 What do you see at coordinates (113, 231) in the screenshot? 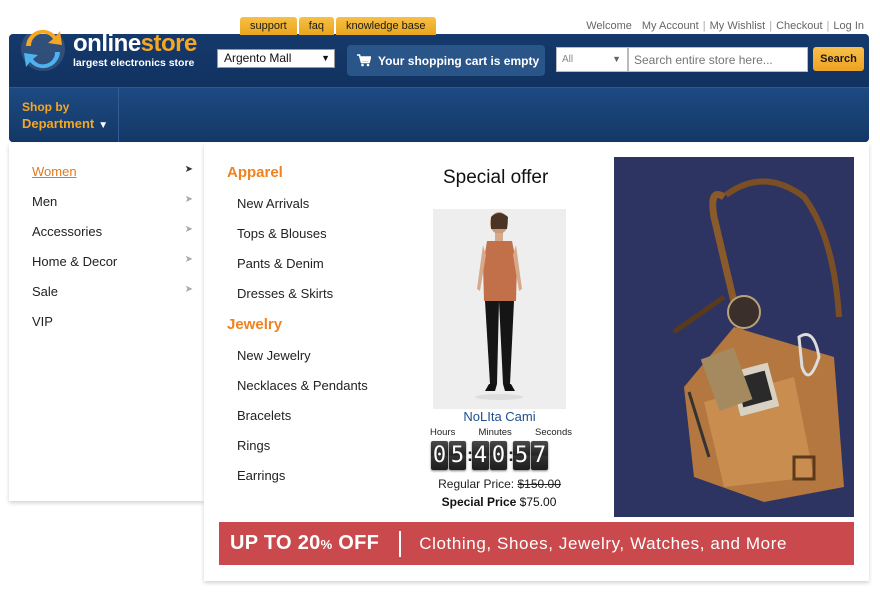
I see `category-accessories: Accessories ➤` at bounding box center [113, 231].